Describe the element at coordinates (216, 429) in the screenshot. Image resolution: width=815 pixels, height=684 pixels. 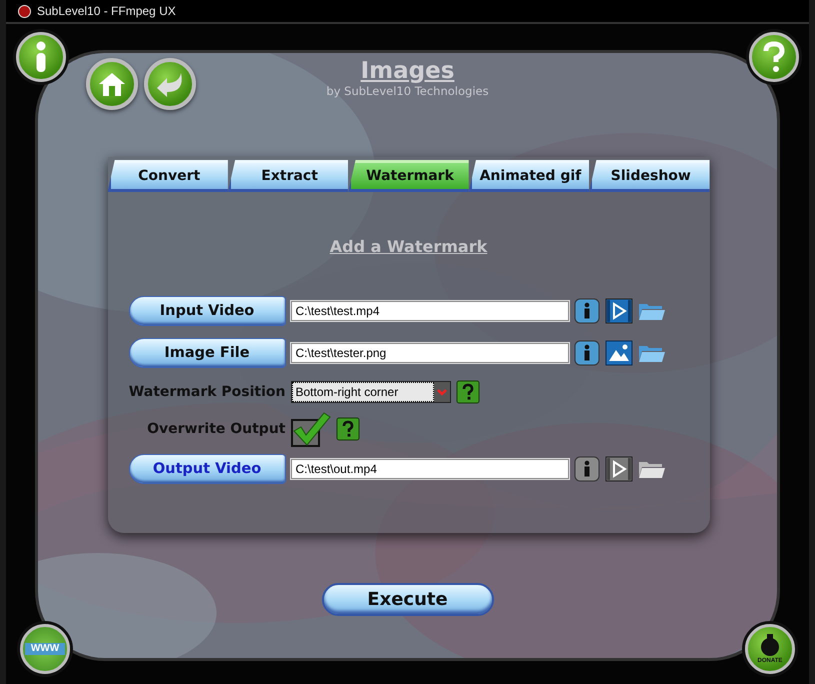
I see `field-label: Overwrite Output` at that location.